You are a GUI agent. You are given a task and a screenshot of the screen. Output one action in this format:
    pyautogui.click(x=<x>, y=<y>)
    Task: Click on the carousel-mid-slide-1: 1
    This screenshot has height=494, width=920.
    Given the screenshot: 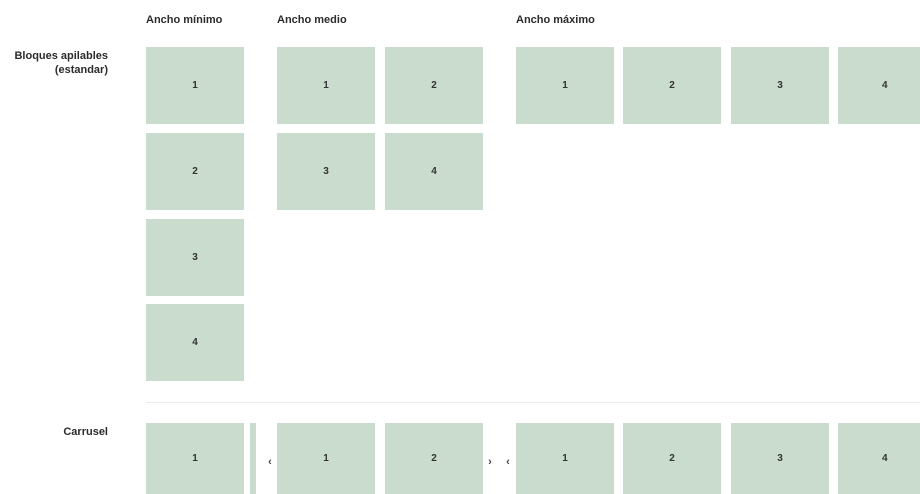 What is the action you would take?
    pyautogui.click(x=326, y=458)
    